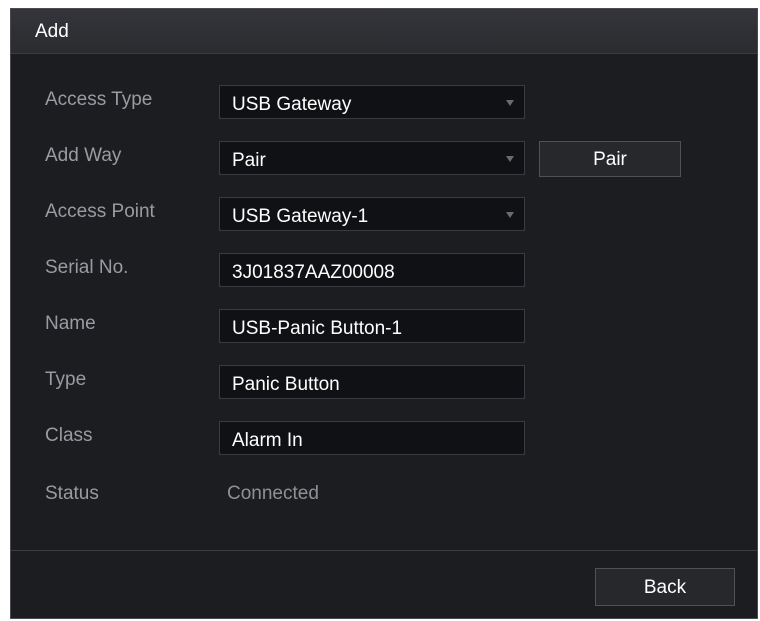 The image size is (760, 621). What do you see at coordinates (317, 328) in the screenshot?
I see `name-value: USB-Panic Button-1` at bounding box center [317, 328].